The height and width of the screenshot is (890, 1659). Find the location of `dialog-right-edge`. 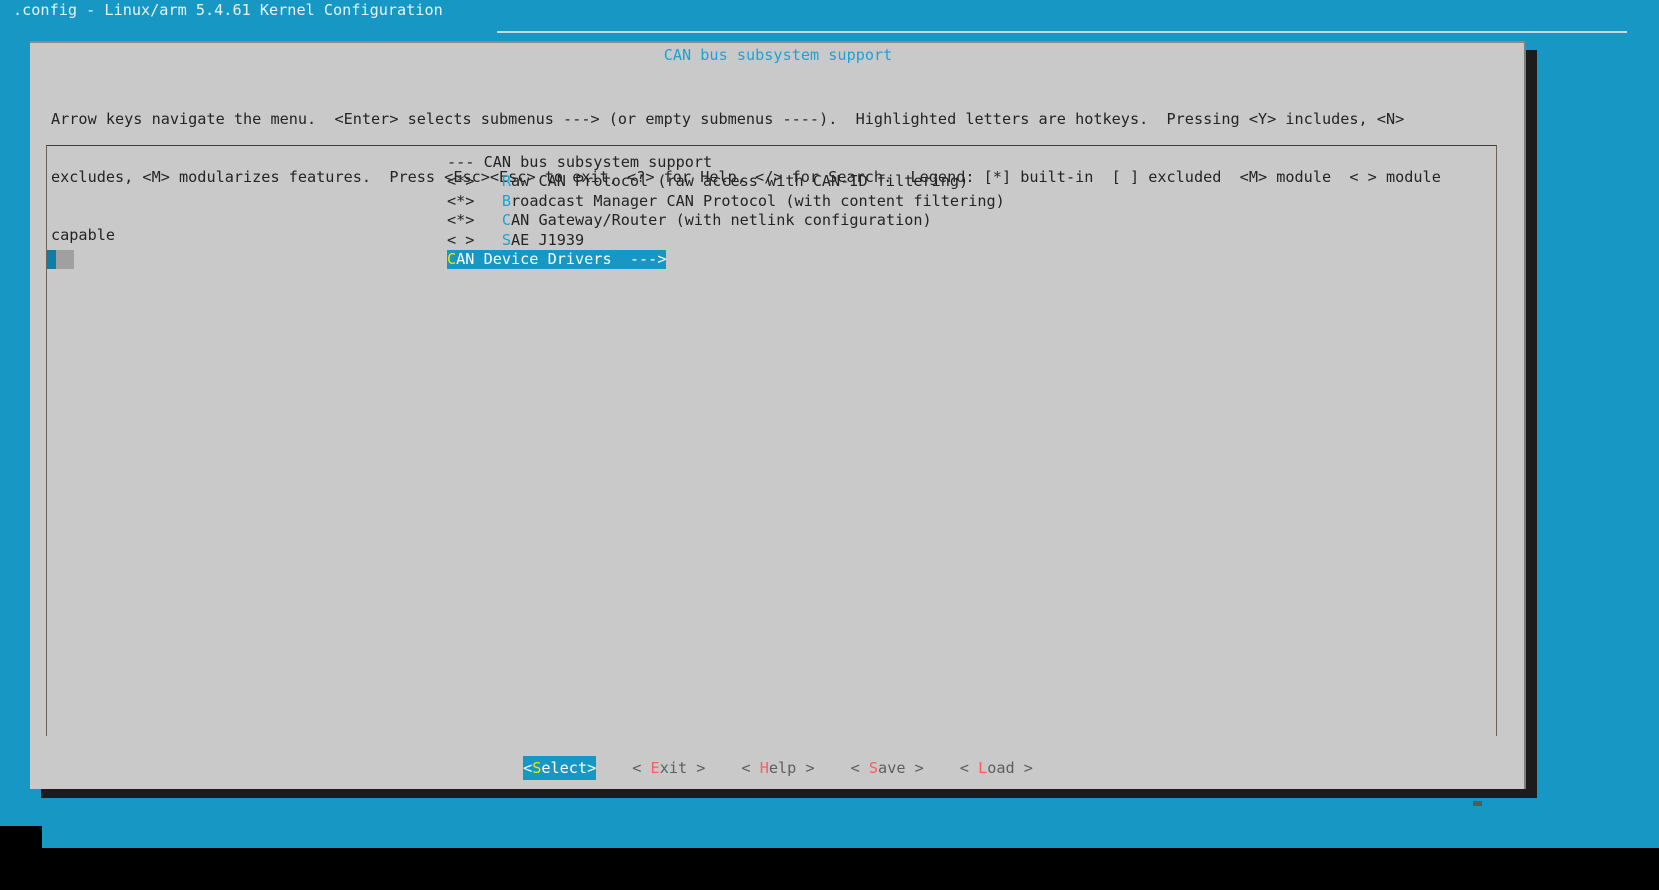

dialog-right-edge is located at coordinates (1525, 415).